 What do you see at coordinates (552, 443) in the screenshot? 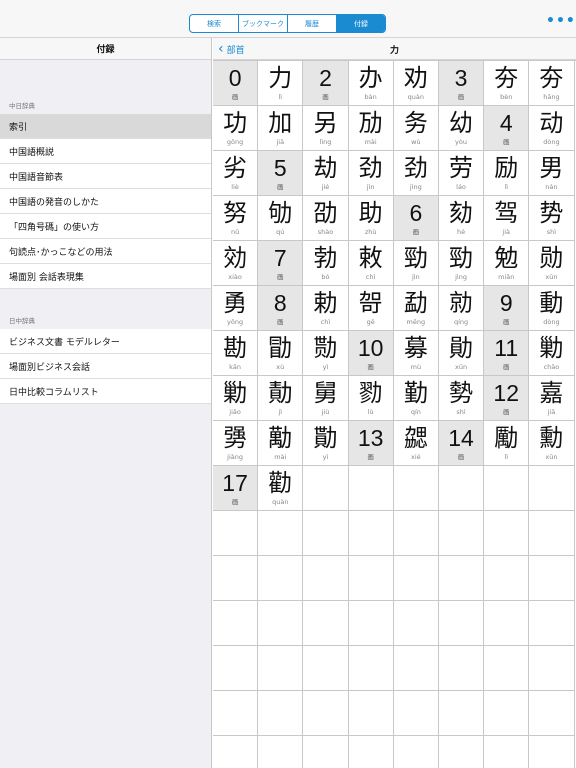
I see `character-cell: 勳 xūn` at bounding box center [552, 443].